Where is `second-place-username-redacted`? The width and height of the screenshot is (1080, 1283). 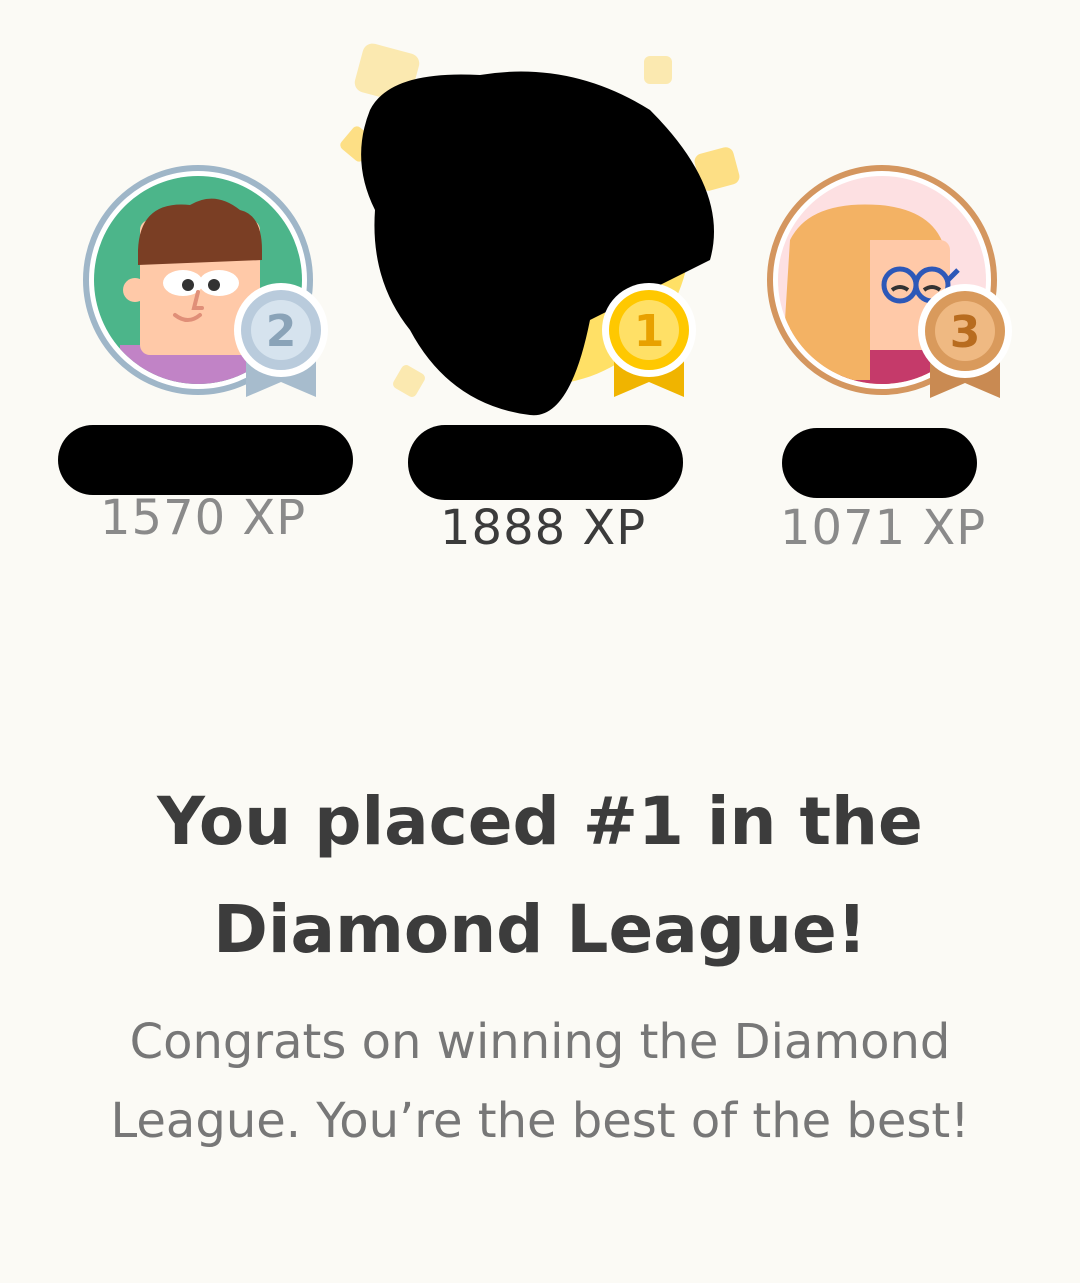
second-place-username-redacted is located at coordinates (205, 460).